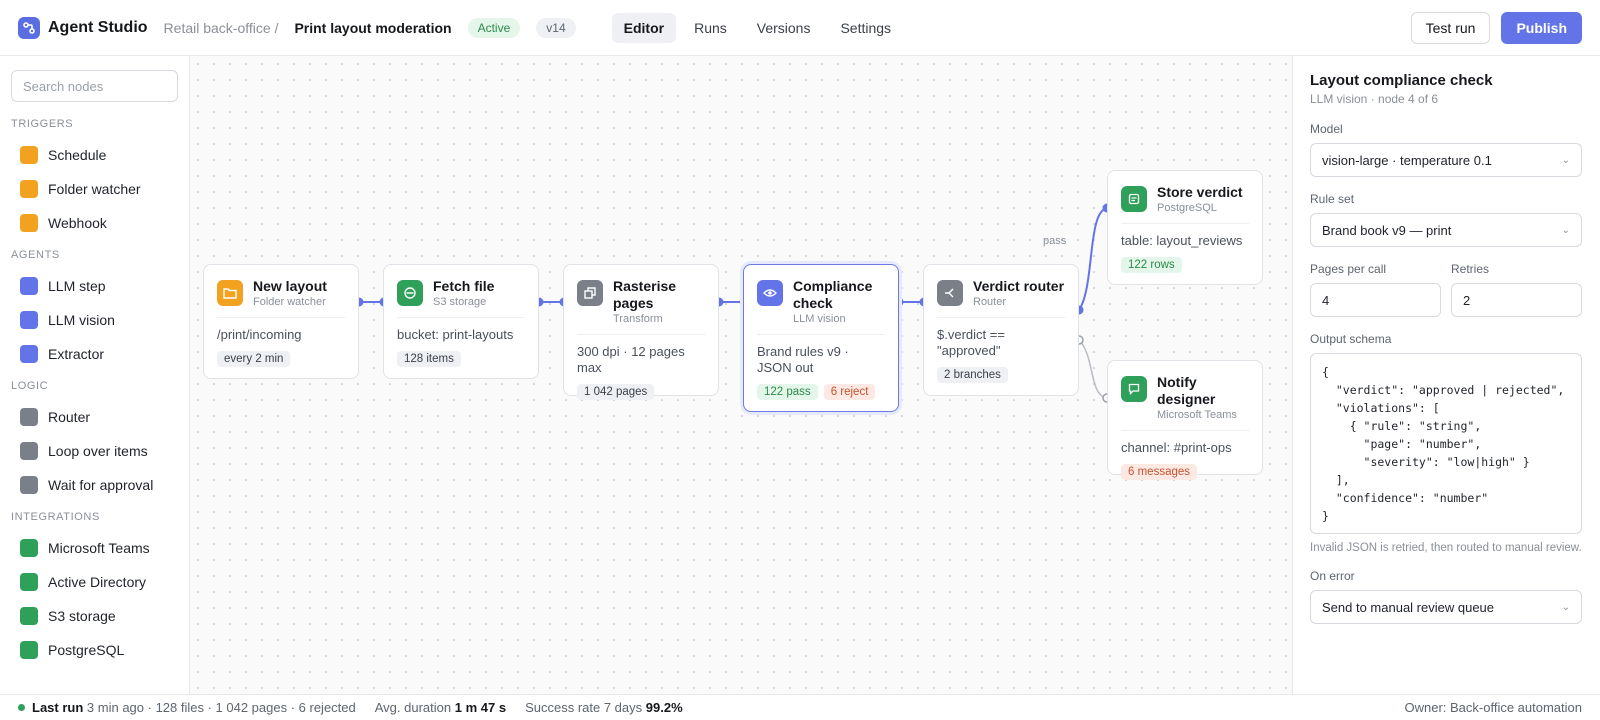 Image resolution: width=1600 pixels, height=720 pixels. What do you see at coordinates (1332, 199) in the screenshot?
I see `ruleset-label: Rule set` at bounding box center [1332, 199].